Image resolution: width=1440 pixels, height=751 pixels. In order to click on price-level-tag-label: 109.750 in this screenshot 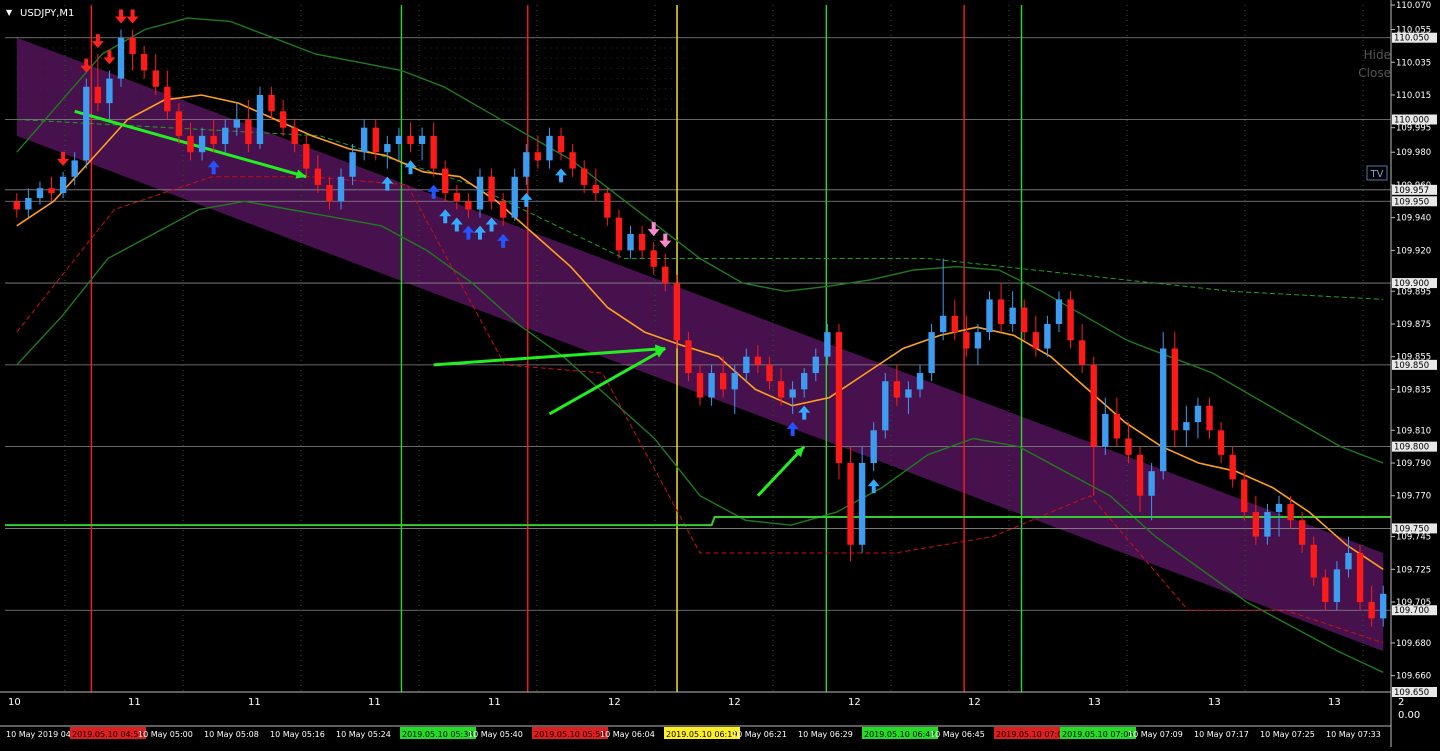, I will do `click(1411, 529)`.